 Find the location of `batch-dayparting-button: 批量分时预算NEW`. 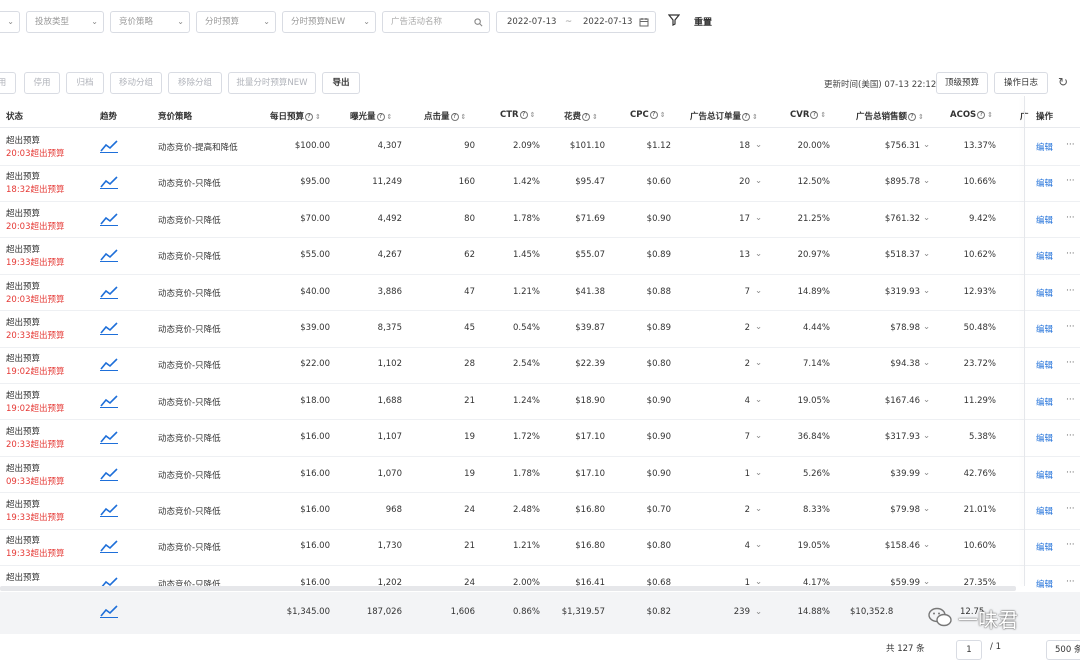

batch-dayparting-button: 批量分时预算NEW is located at coordinates (272, 83).